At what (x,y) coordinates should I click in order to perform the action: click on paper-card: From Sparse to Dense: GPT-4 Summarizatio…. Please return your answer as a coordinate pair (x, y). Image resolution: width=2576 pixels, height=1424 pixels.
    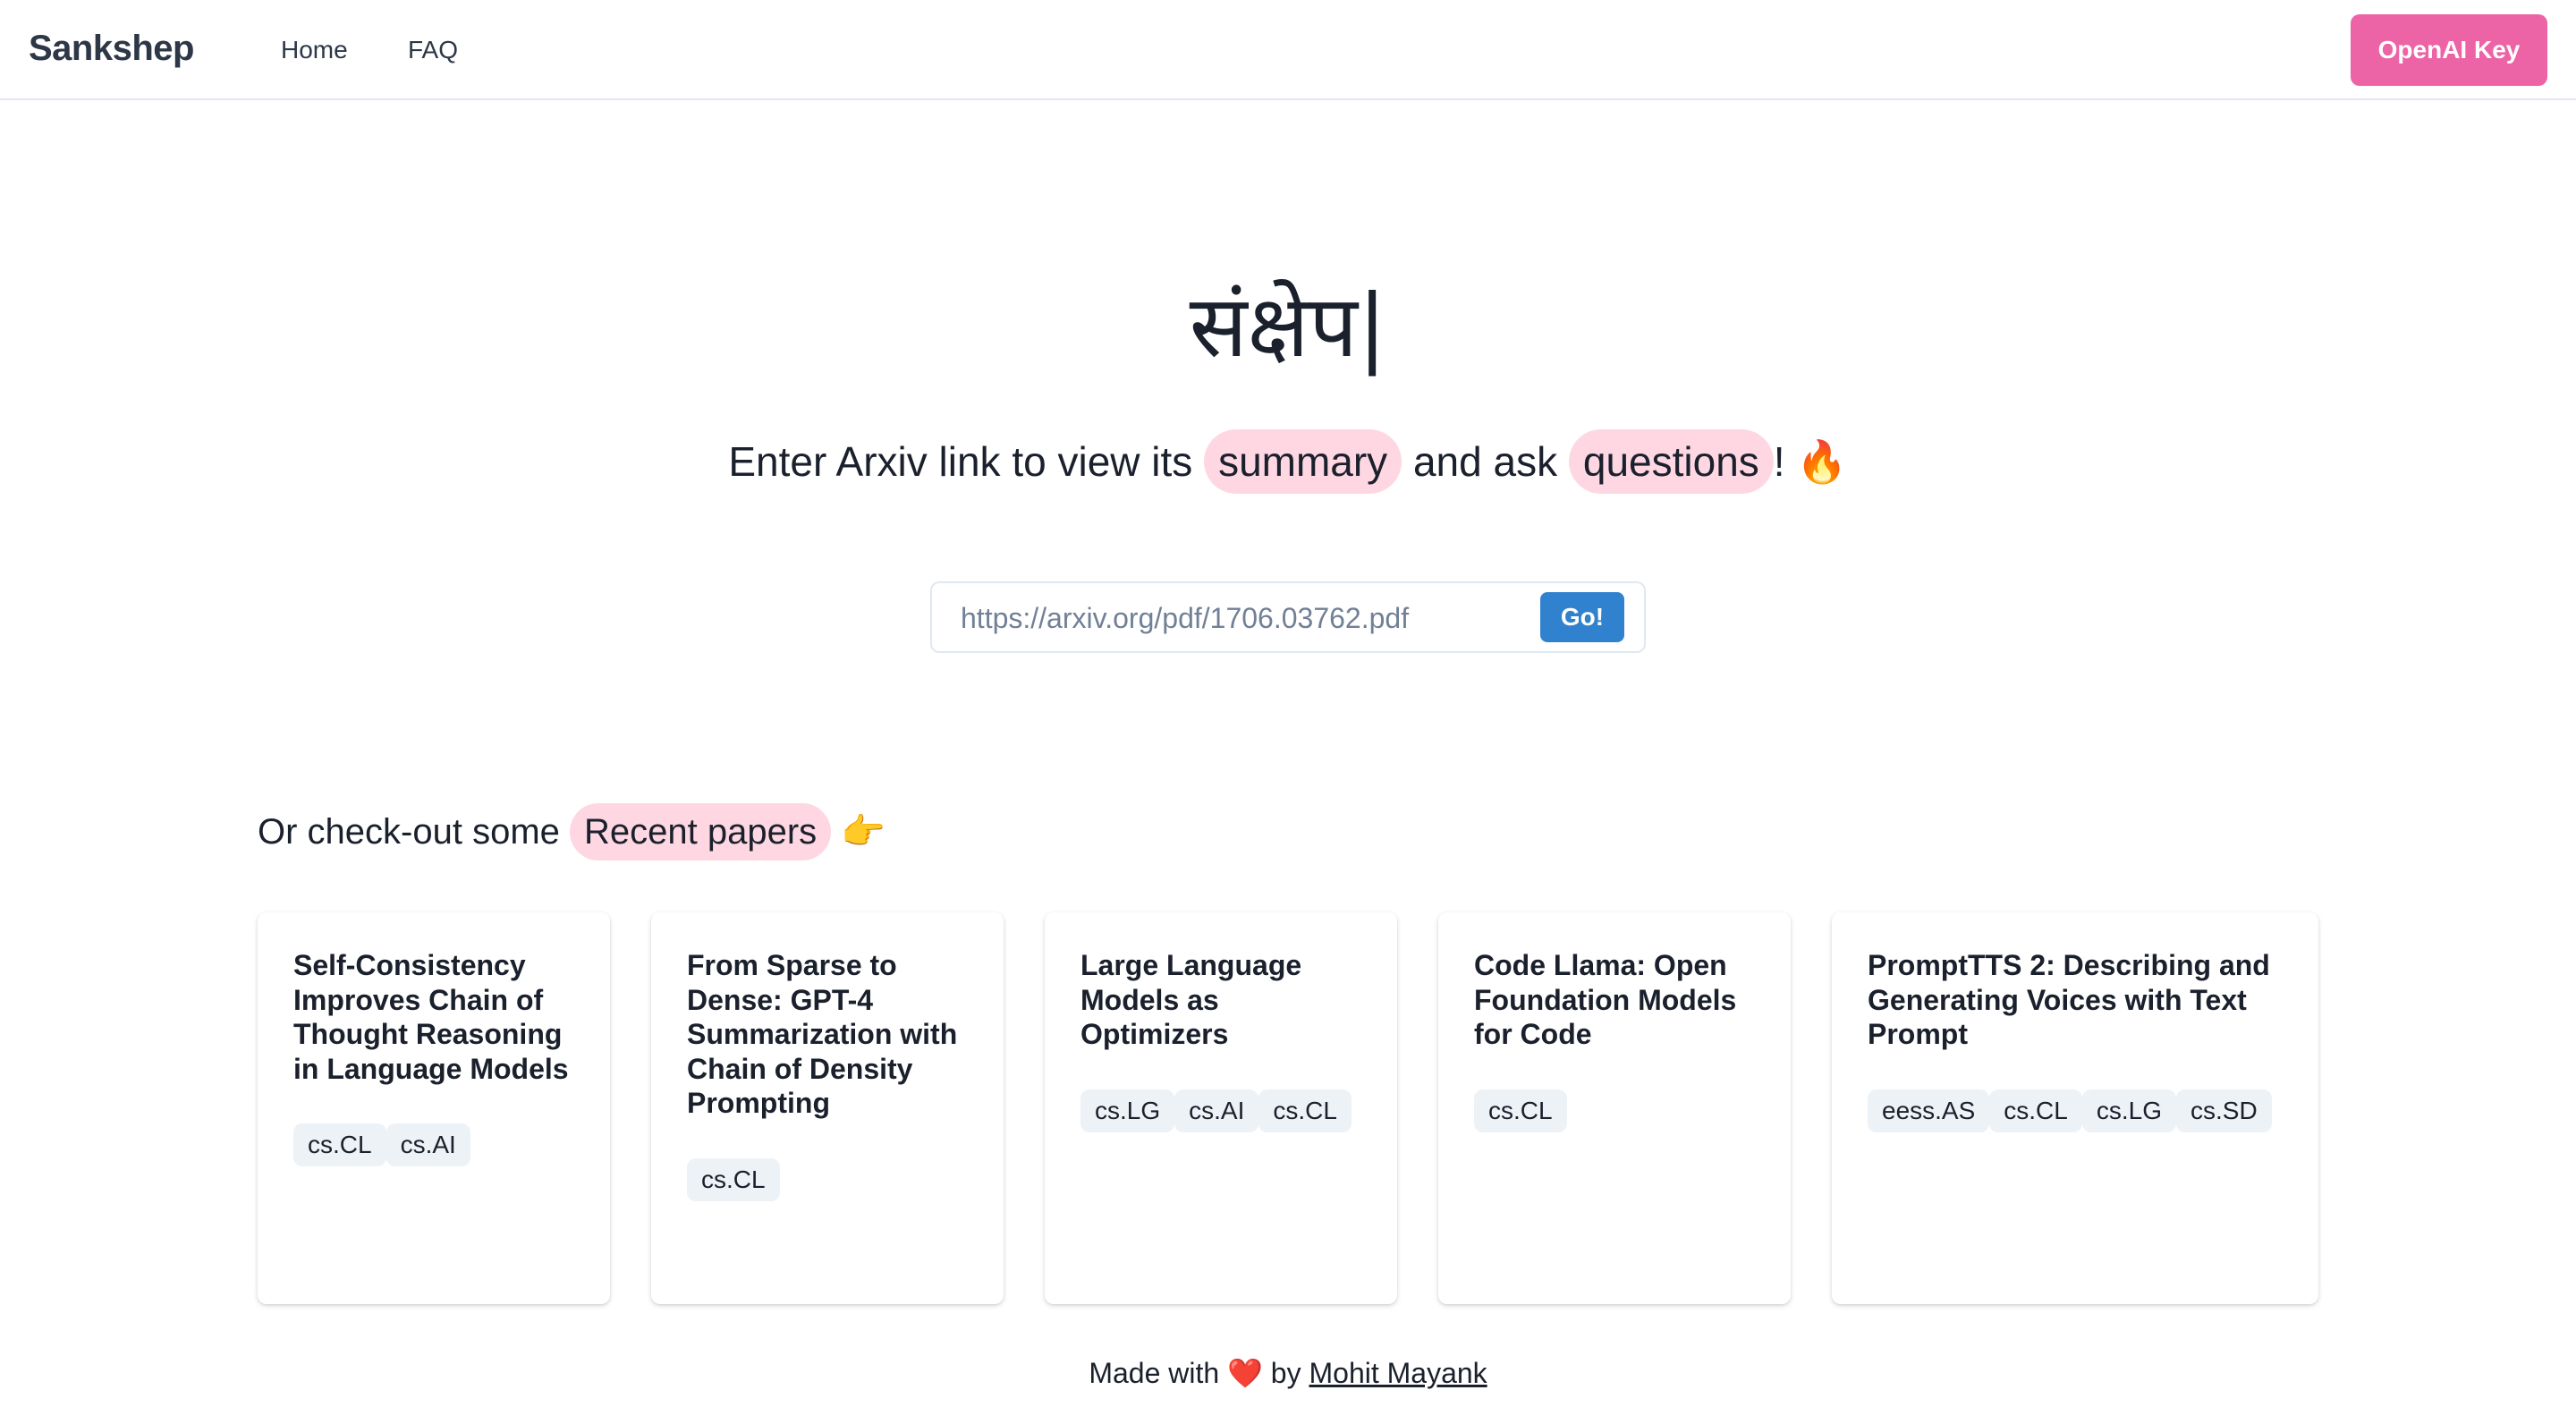
    Looking at the image, I should click on (827, 1108).